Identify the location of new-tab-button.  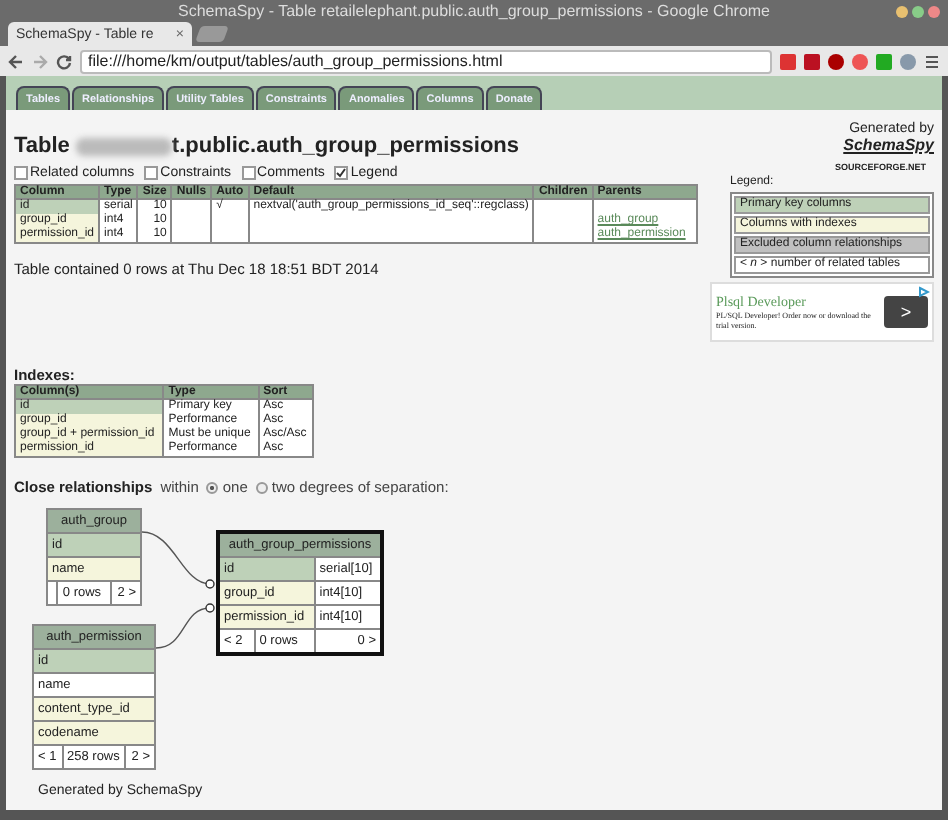
(212, 34).